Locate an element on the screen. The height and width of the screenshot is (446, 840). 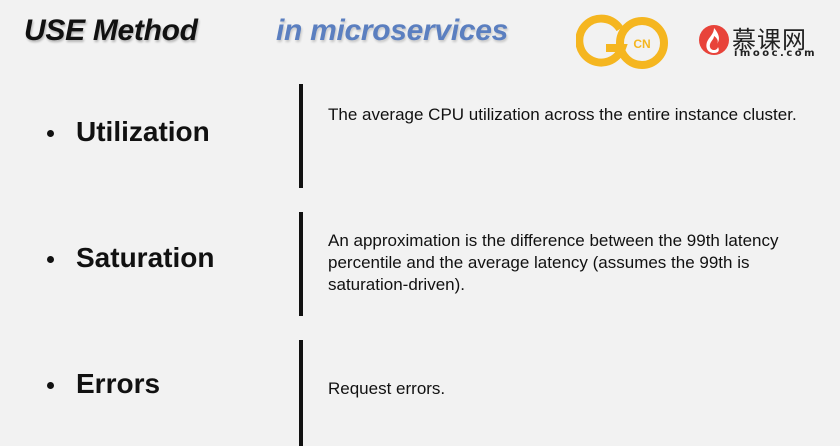
gocn-logo-text: CN is located at coordinates (641, 44).